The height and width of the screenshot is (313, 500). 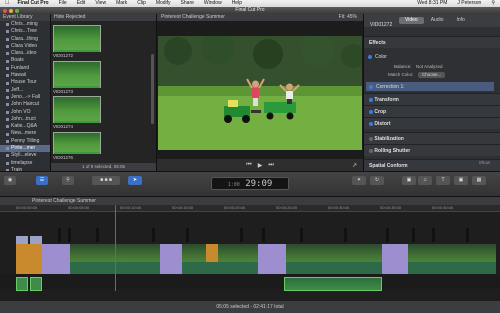 What do you see at coordinates (484, 162) in the screenshot?
I see `show-toggle: Show` at bounding box center [484, 162].